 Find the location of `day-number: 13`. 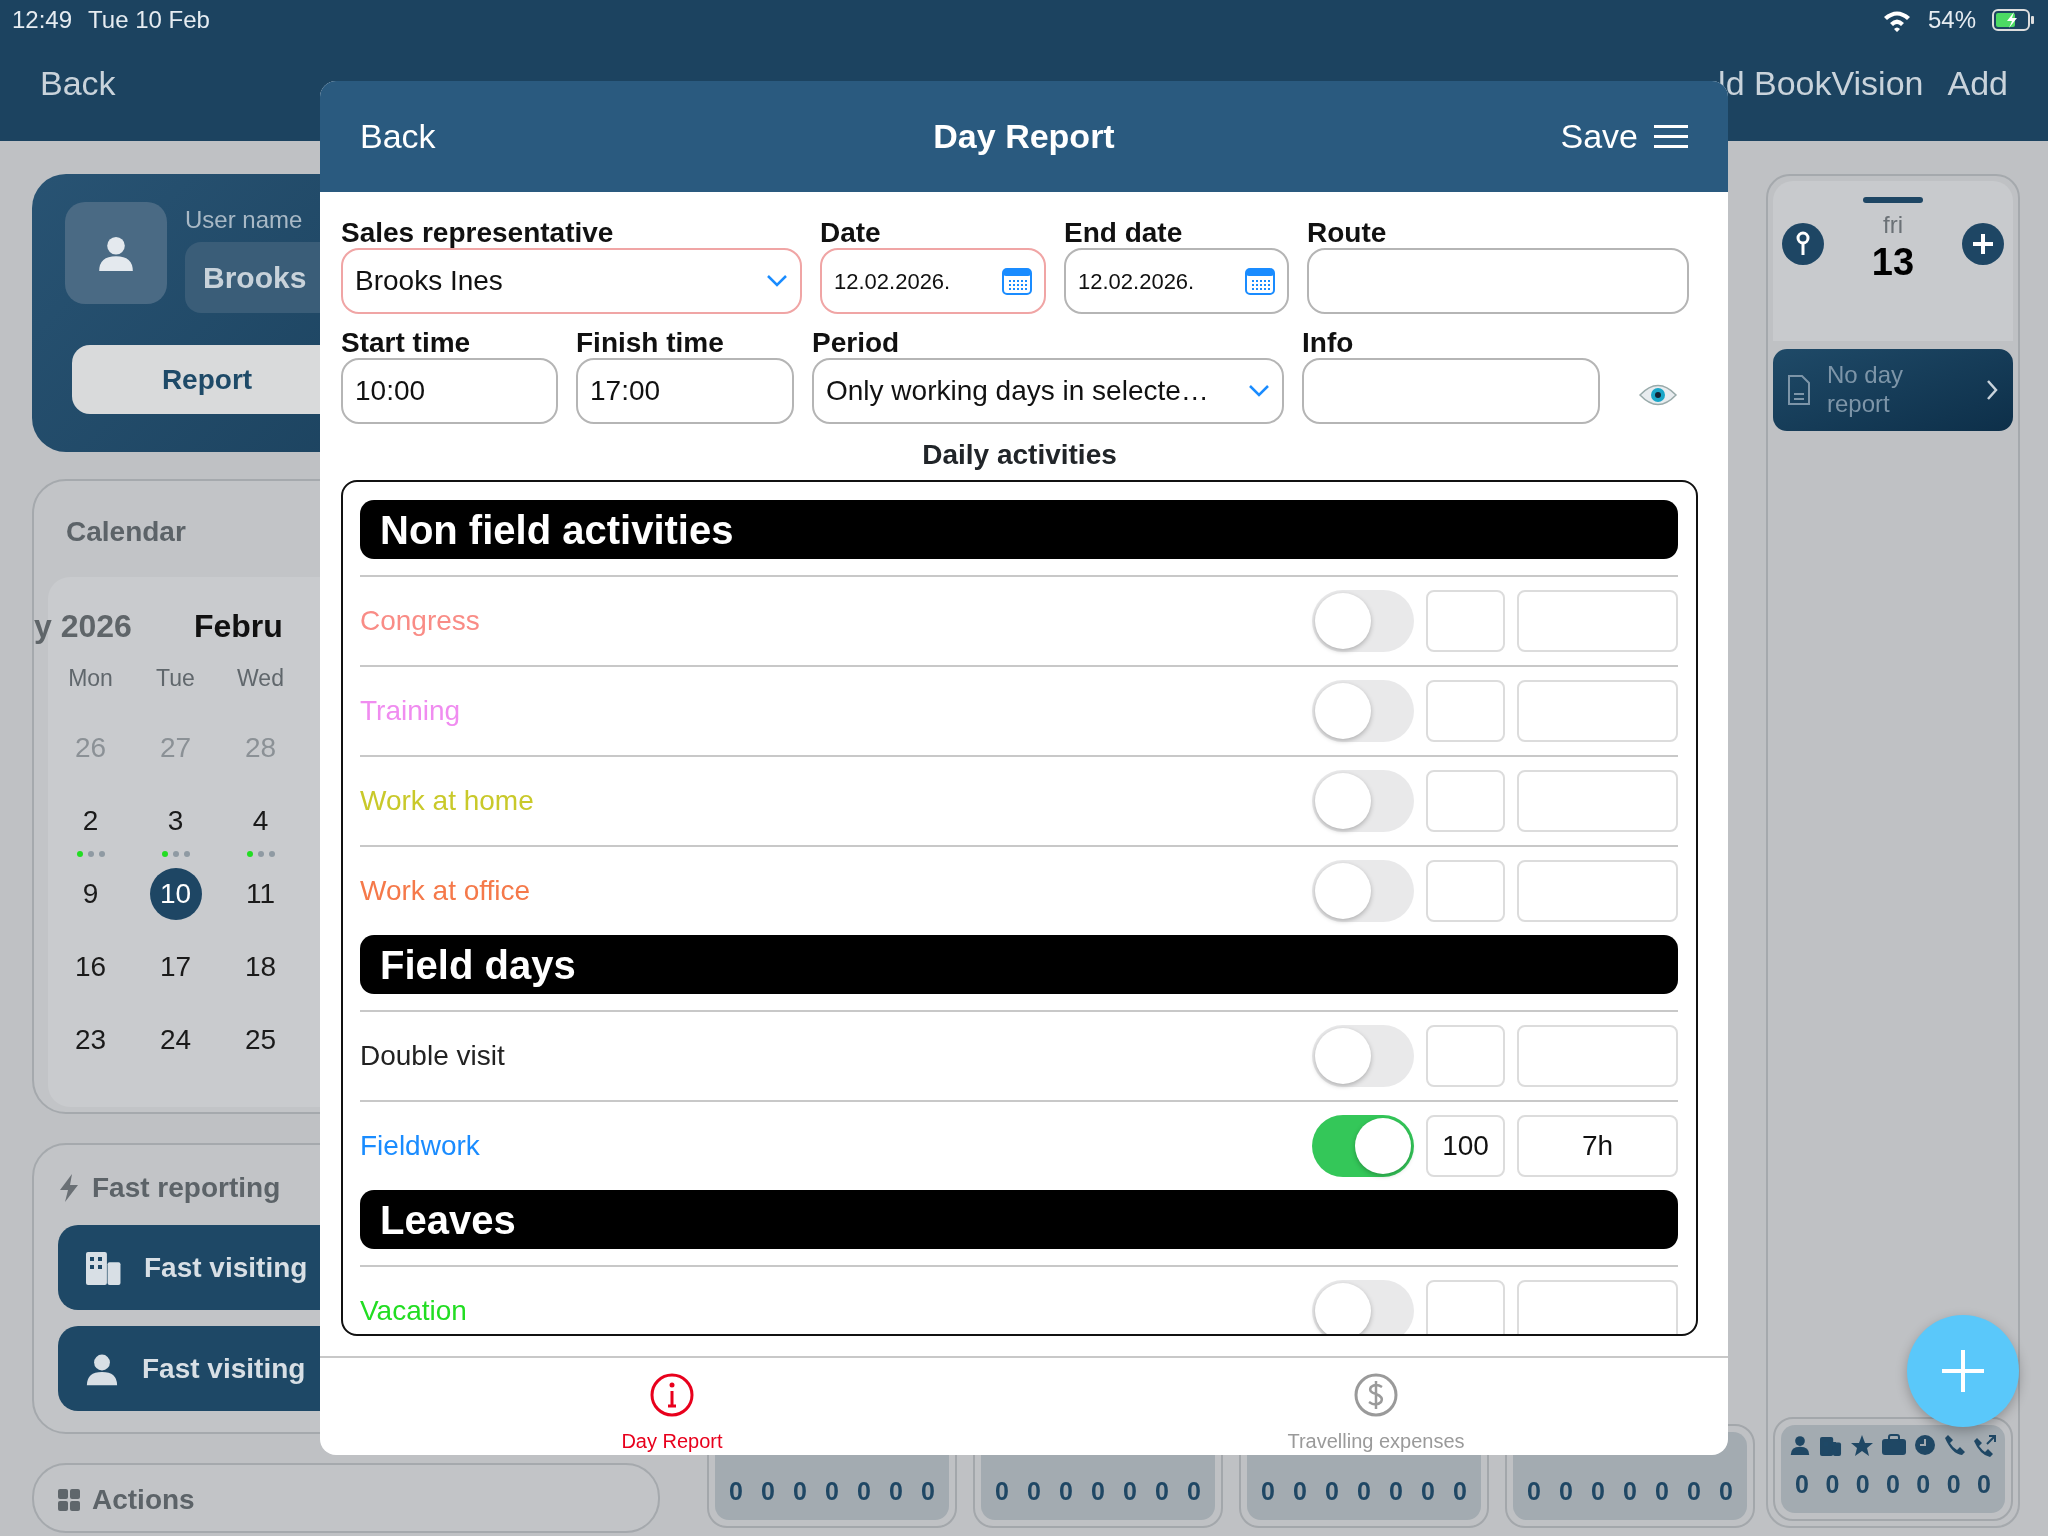

day-number: 13 is located at coordinates (1893, 262).